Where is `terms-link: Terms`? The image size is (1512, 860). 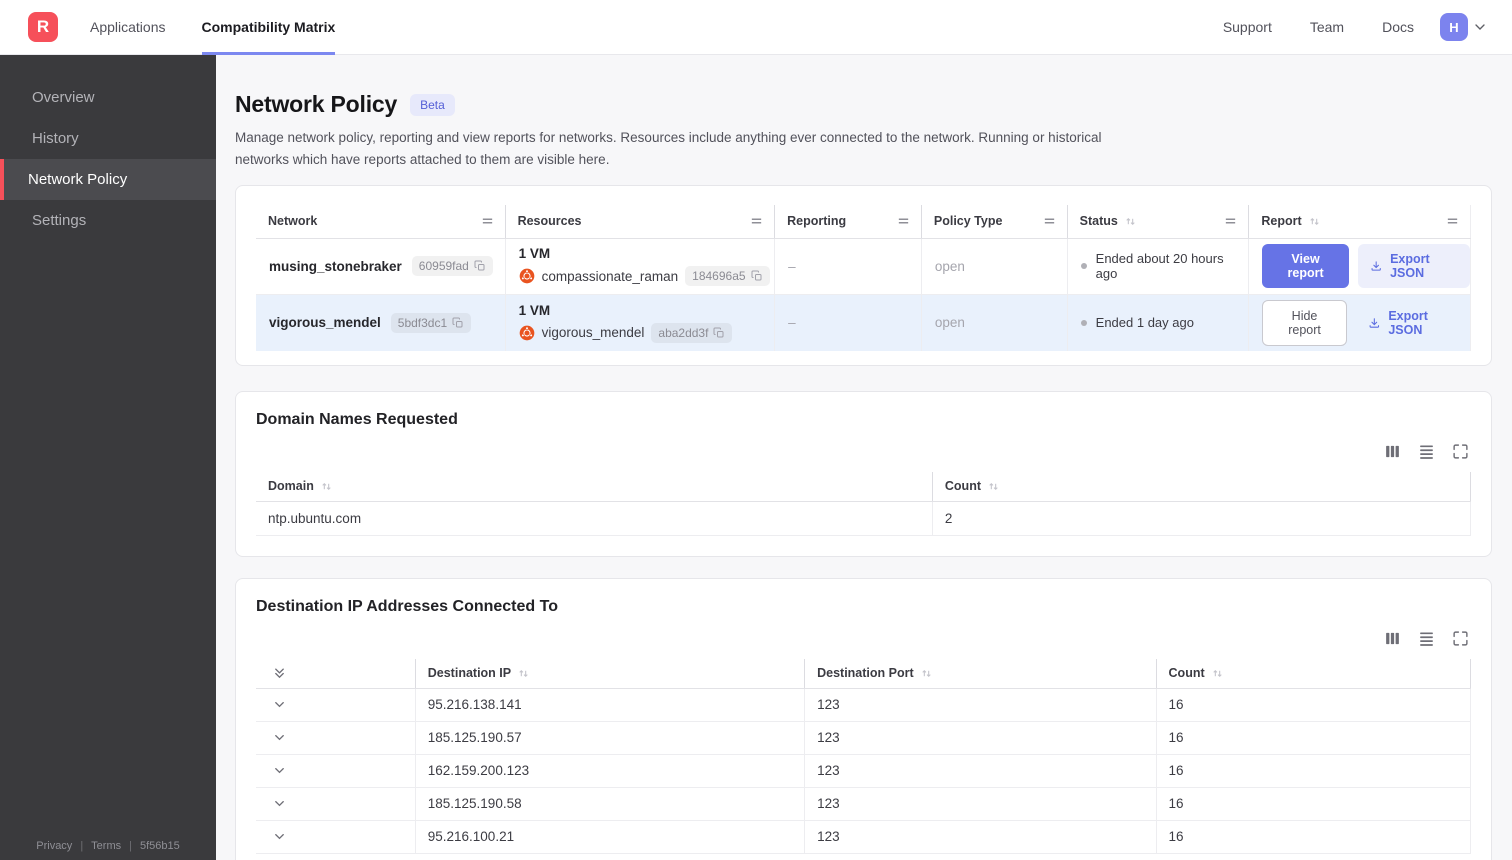
terms-link: Terms is located at coordinates (106, 846).